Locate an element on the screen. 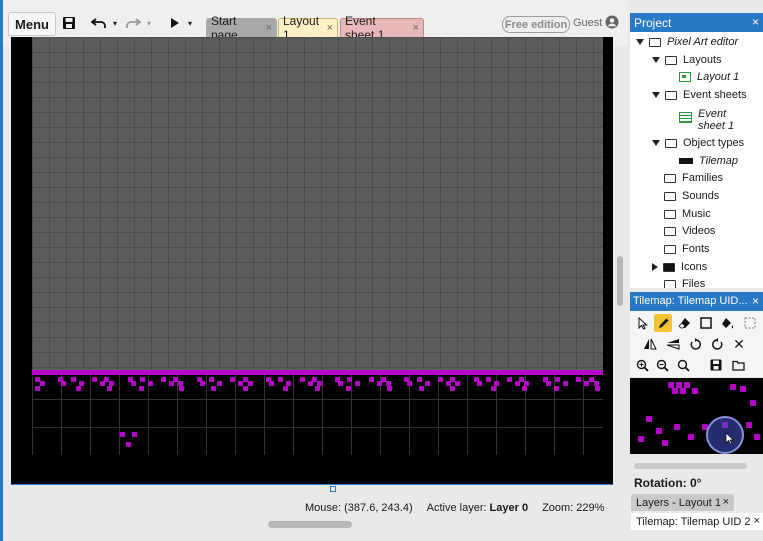 This screenshot has height=541, width=763. tab-tilemap-properties: Tilemap: Tilemap UID 2 × is located at coordinates (697, 521).